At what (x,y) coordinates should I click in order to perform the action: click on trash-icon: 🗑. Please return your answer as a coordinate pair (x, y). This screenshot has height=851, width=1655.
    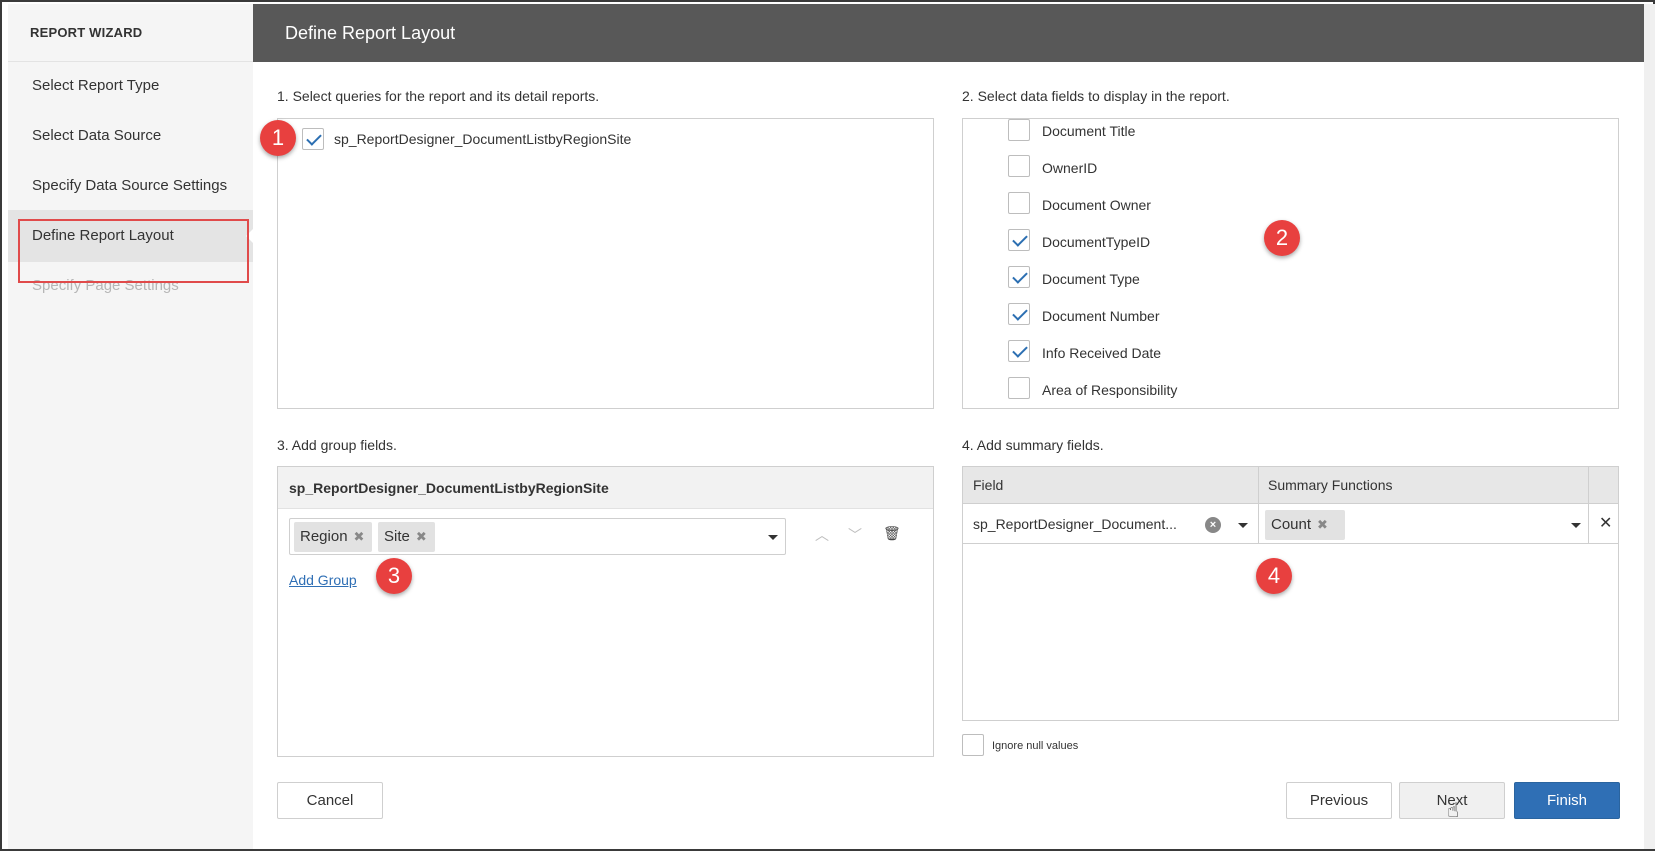
    Looking at the image, I should click on (892, 533).